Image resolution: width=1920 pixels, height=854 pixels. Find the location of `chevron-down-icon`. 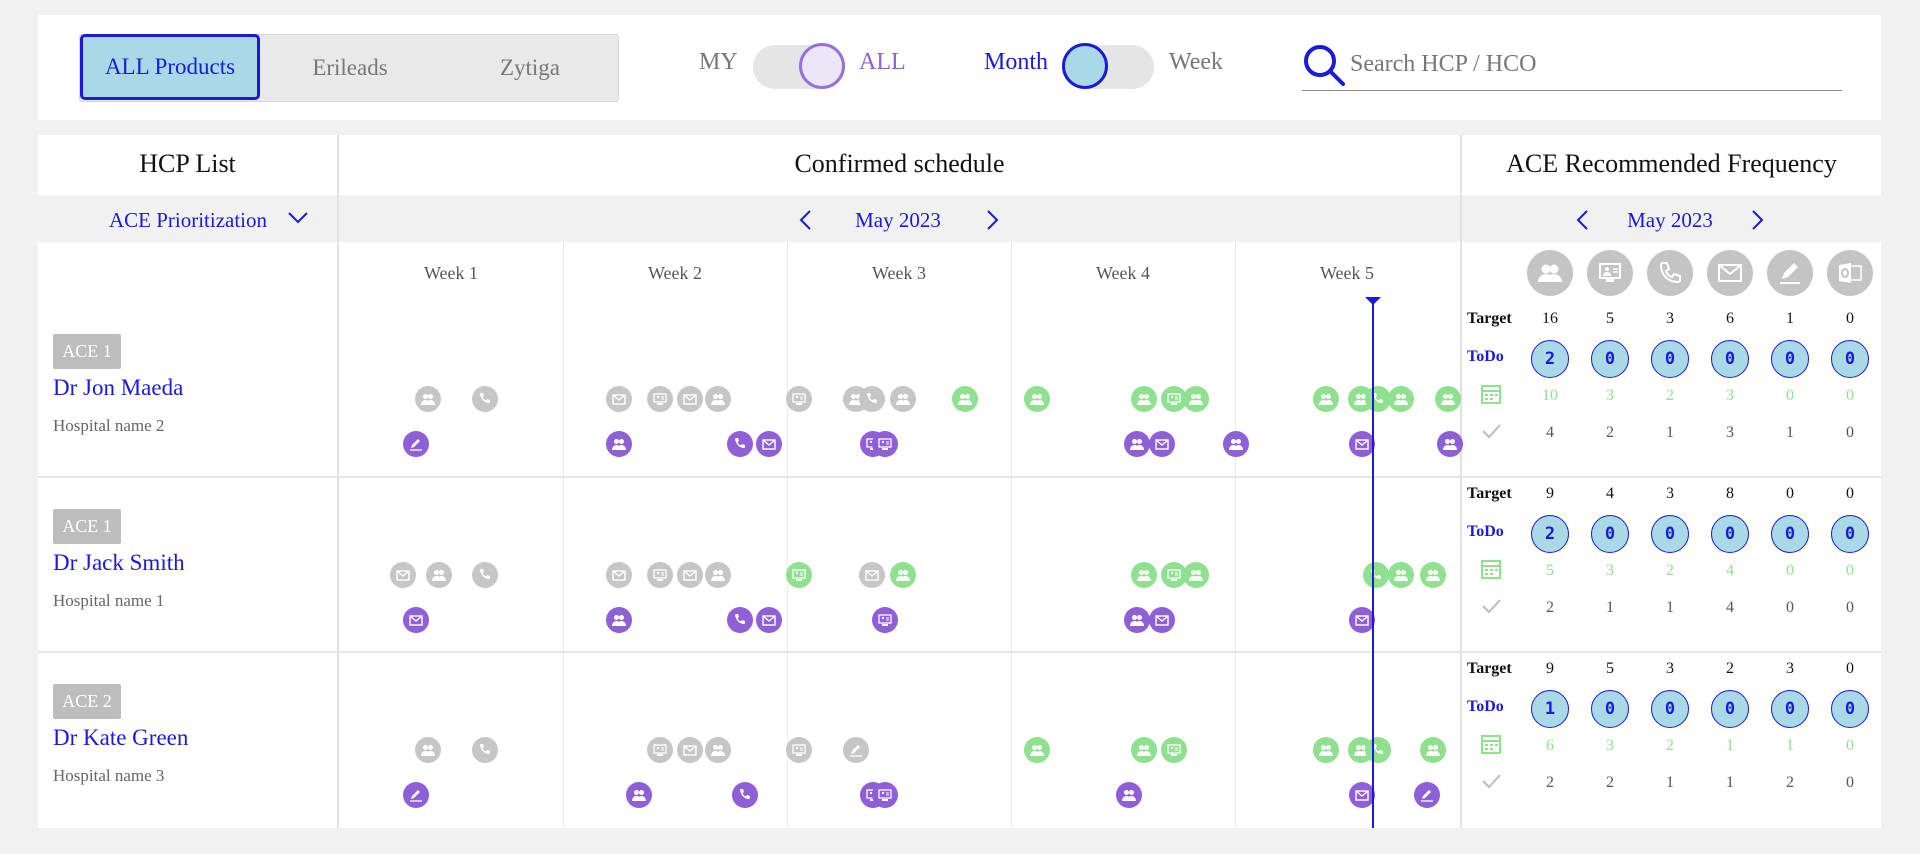

chevron-down-icon is located at coordinates (298, 218).